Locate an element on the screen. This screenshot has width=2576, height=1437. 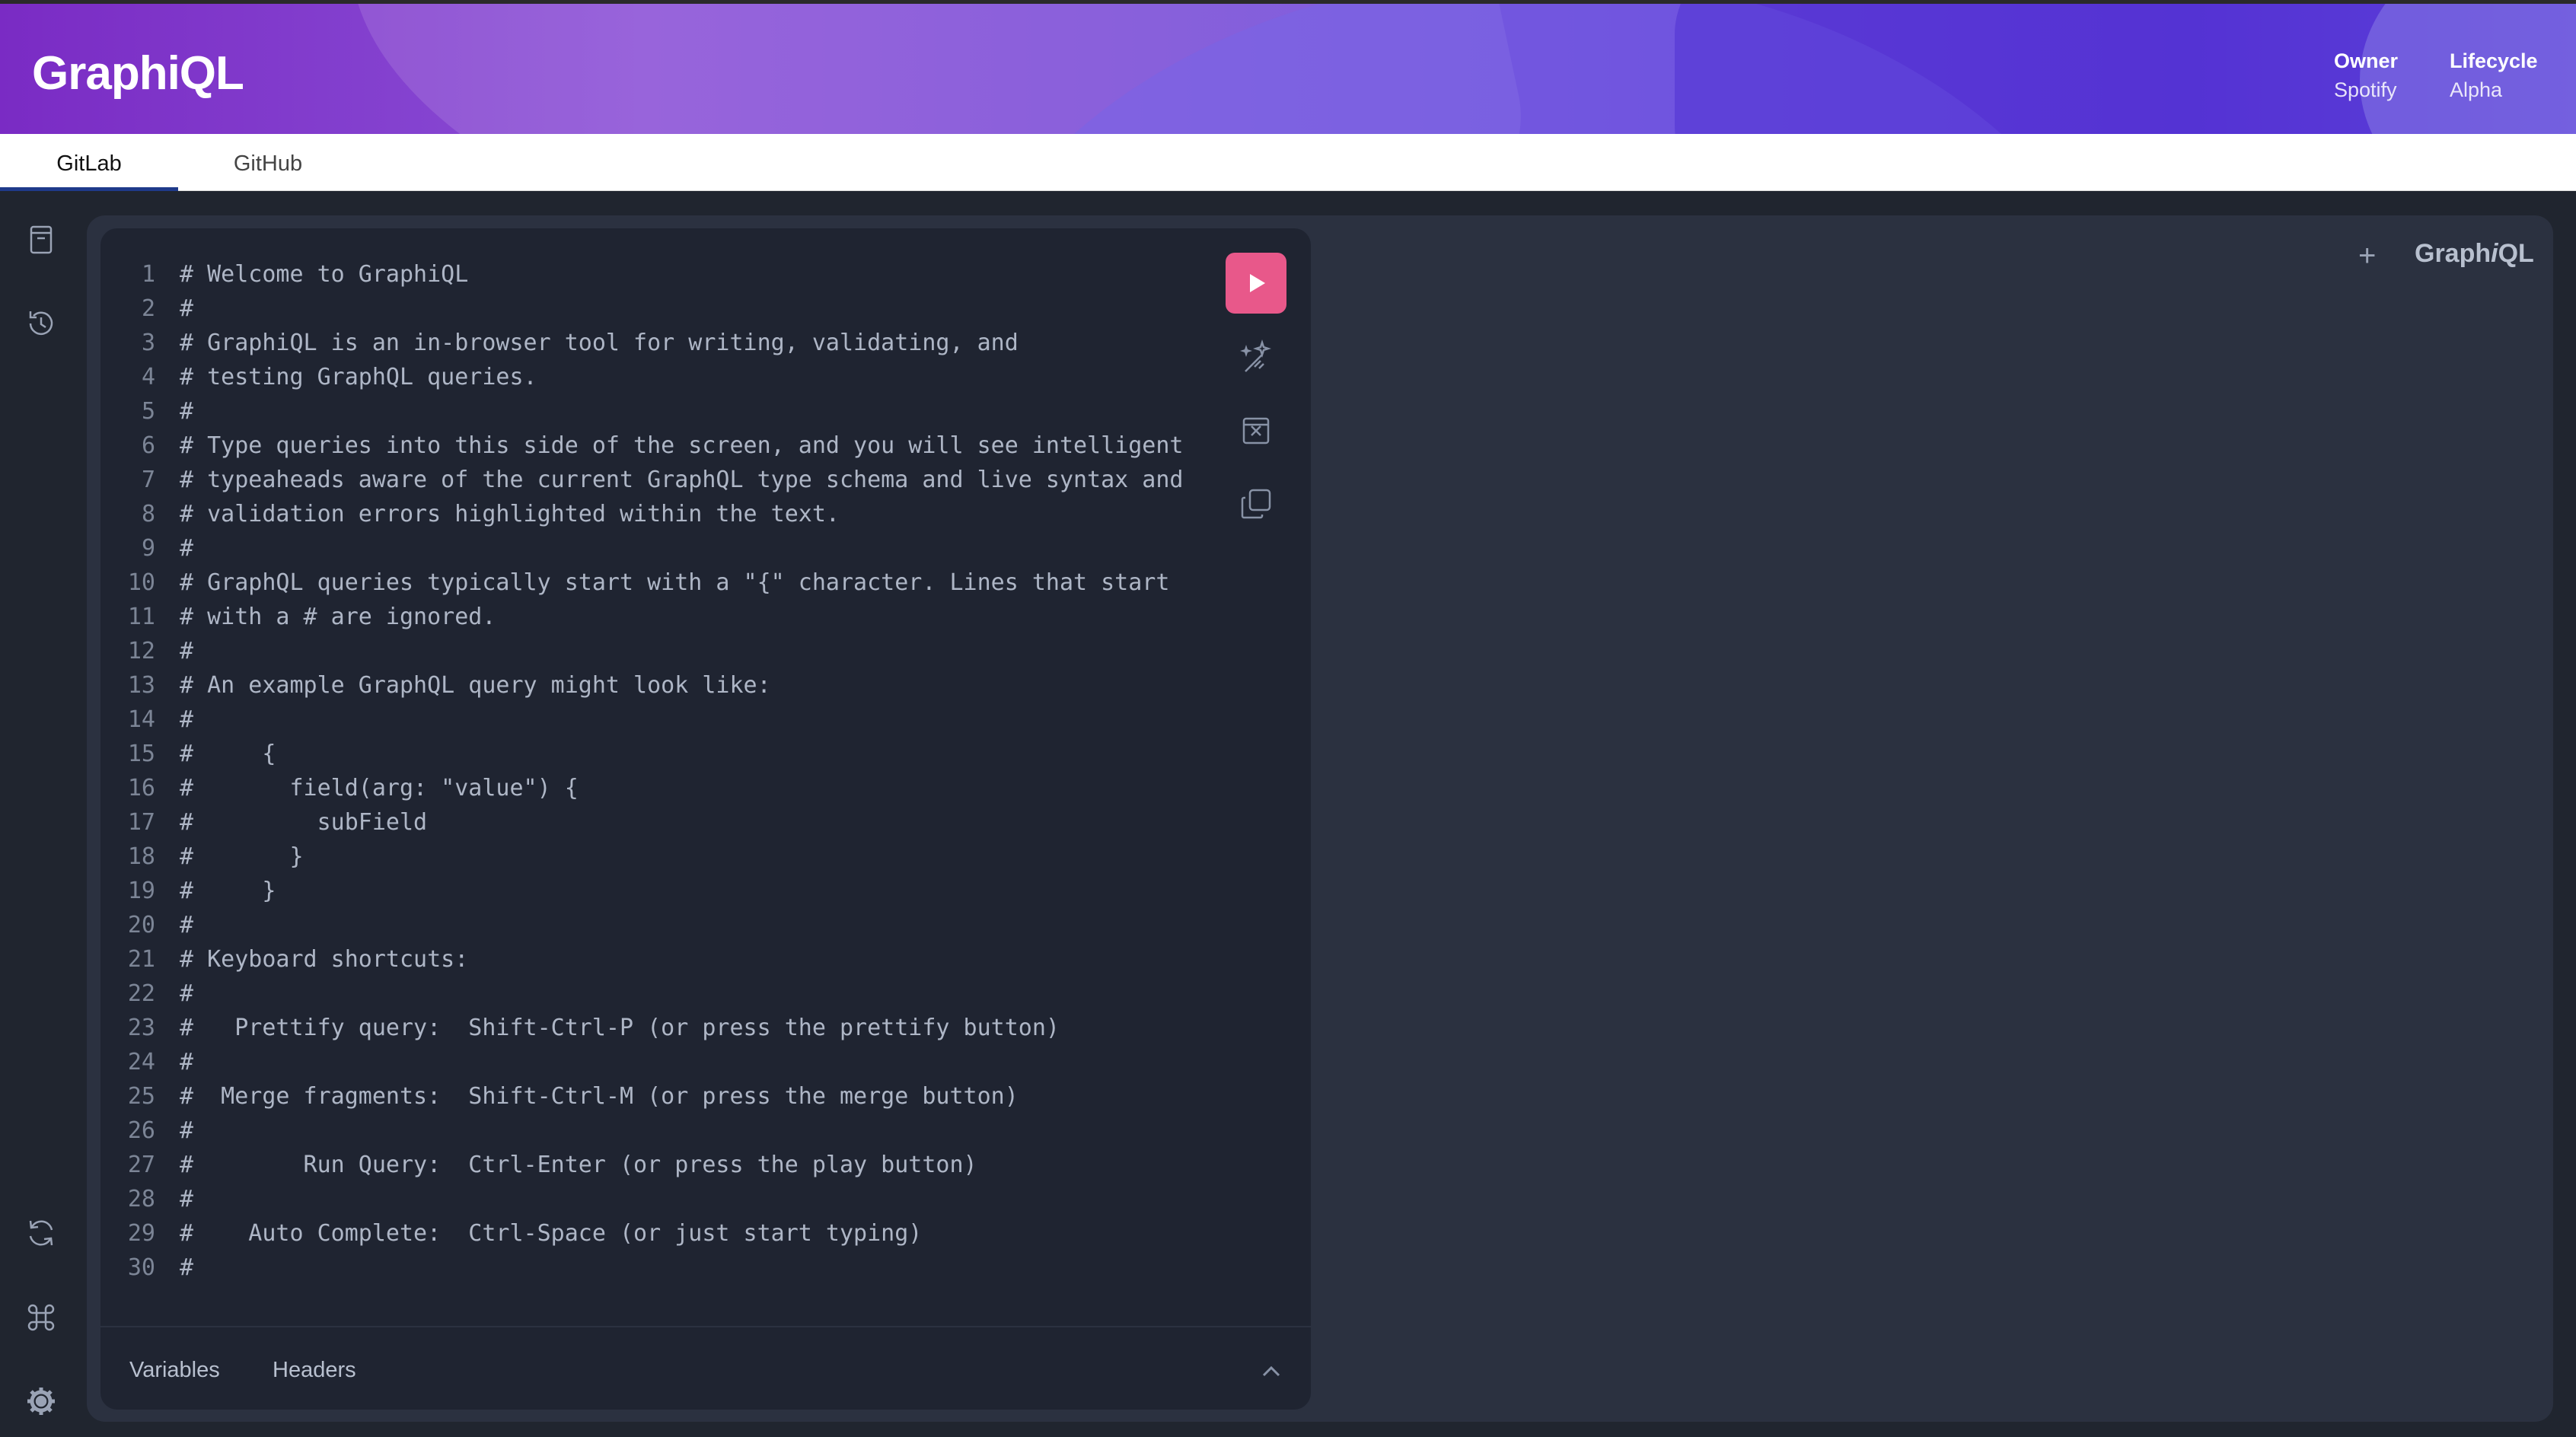
code-line: 21 # Keyboard shortcuts: is located at coordinates (652, 959).